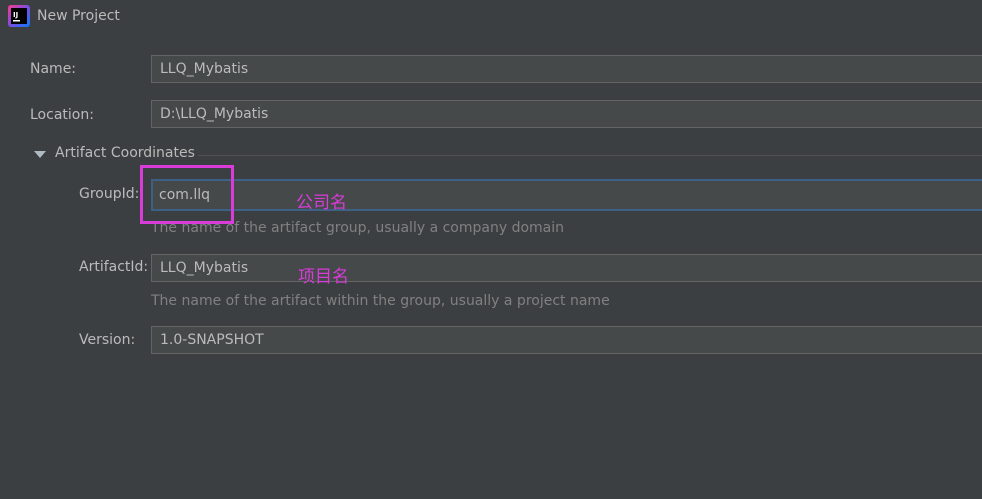 This screenshot has height=499, width=982. What do you see at coordinates (566, 195) in the screenshot?
I see `groupid-input: com.llq` at bounding box center [566, 195].